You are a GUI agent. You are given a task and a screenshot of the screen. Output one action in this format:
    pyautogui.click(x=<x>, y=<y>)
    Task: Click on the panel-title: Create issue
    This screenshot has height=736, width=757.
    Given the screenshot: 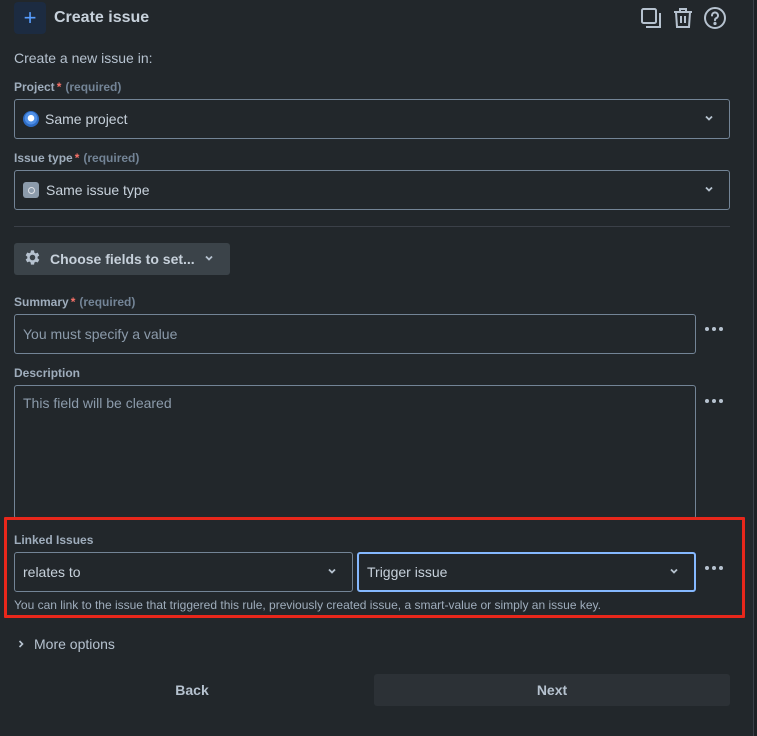 What is the action you would take?
    pyautogui.click(x=102, y=17)
    